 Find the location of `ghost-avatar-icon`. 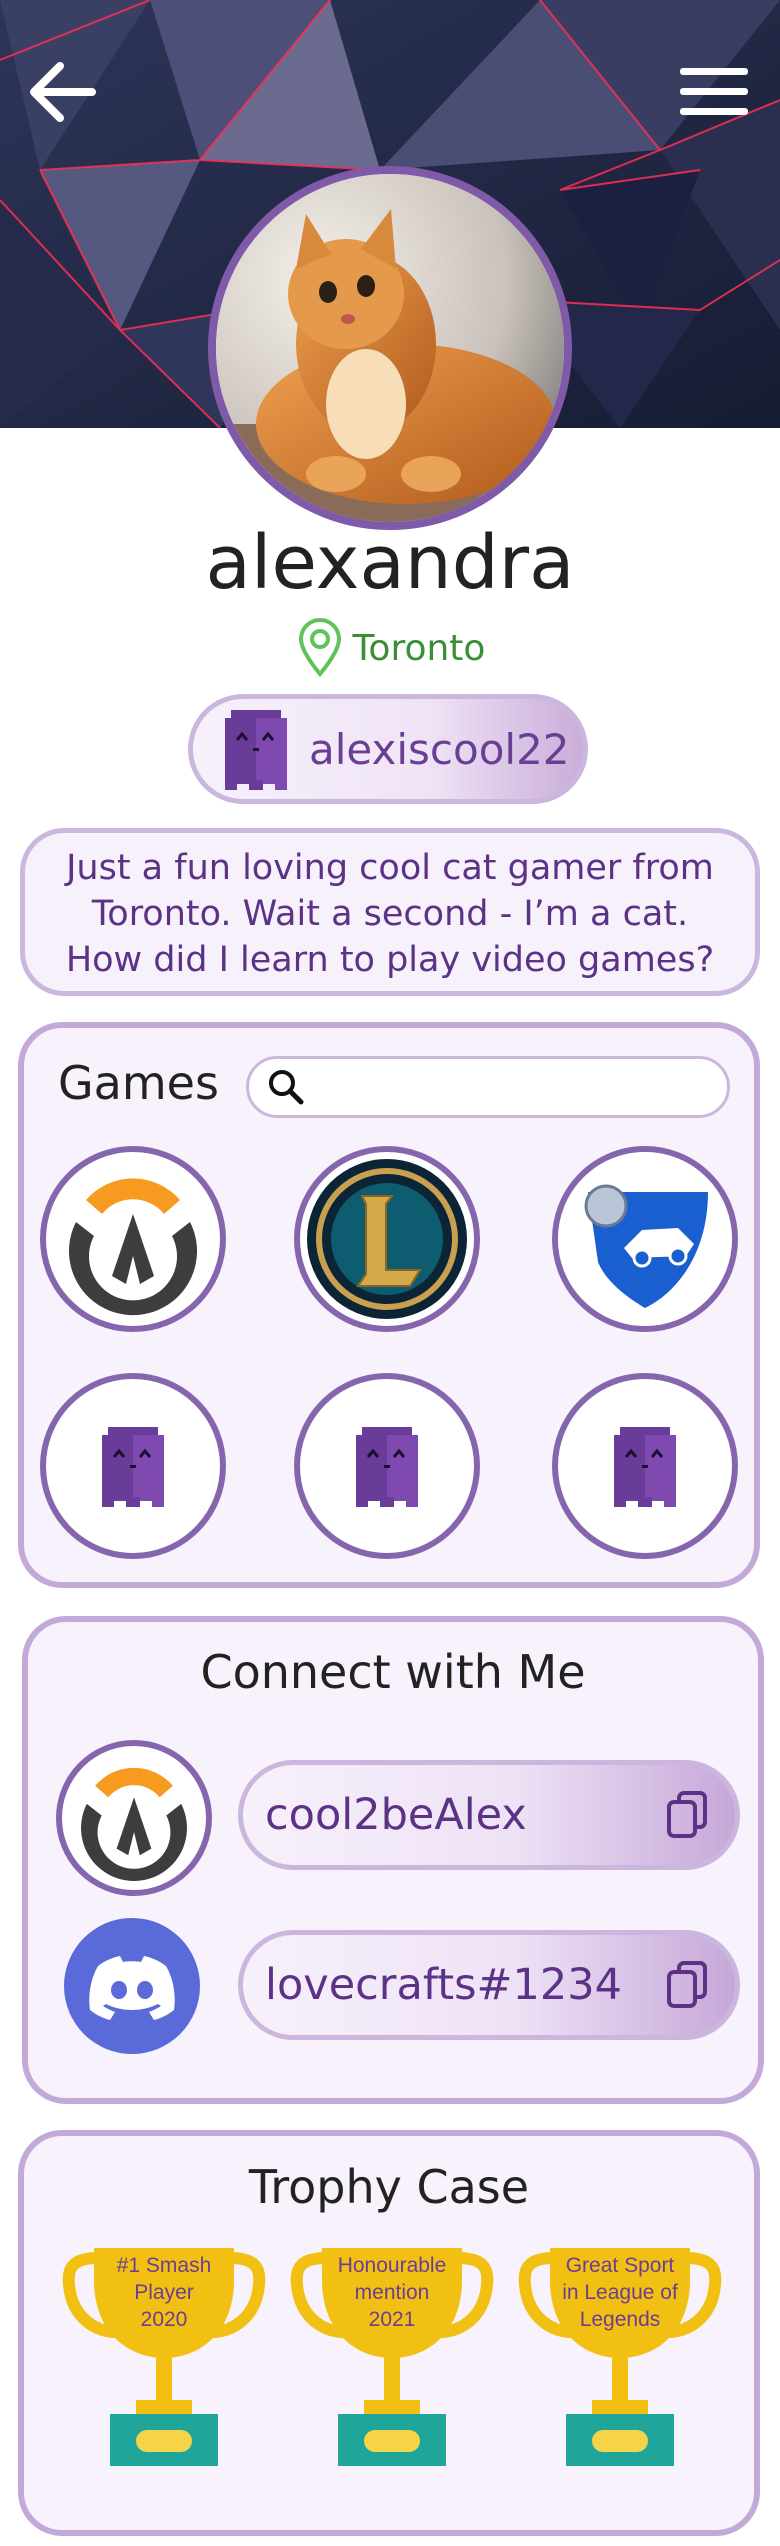

ghost-avatar-icon is located at coordinates (256, 750).